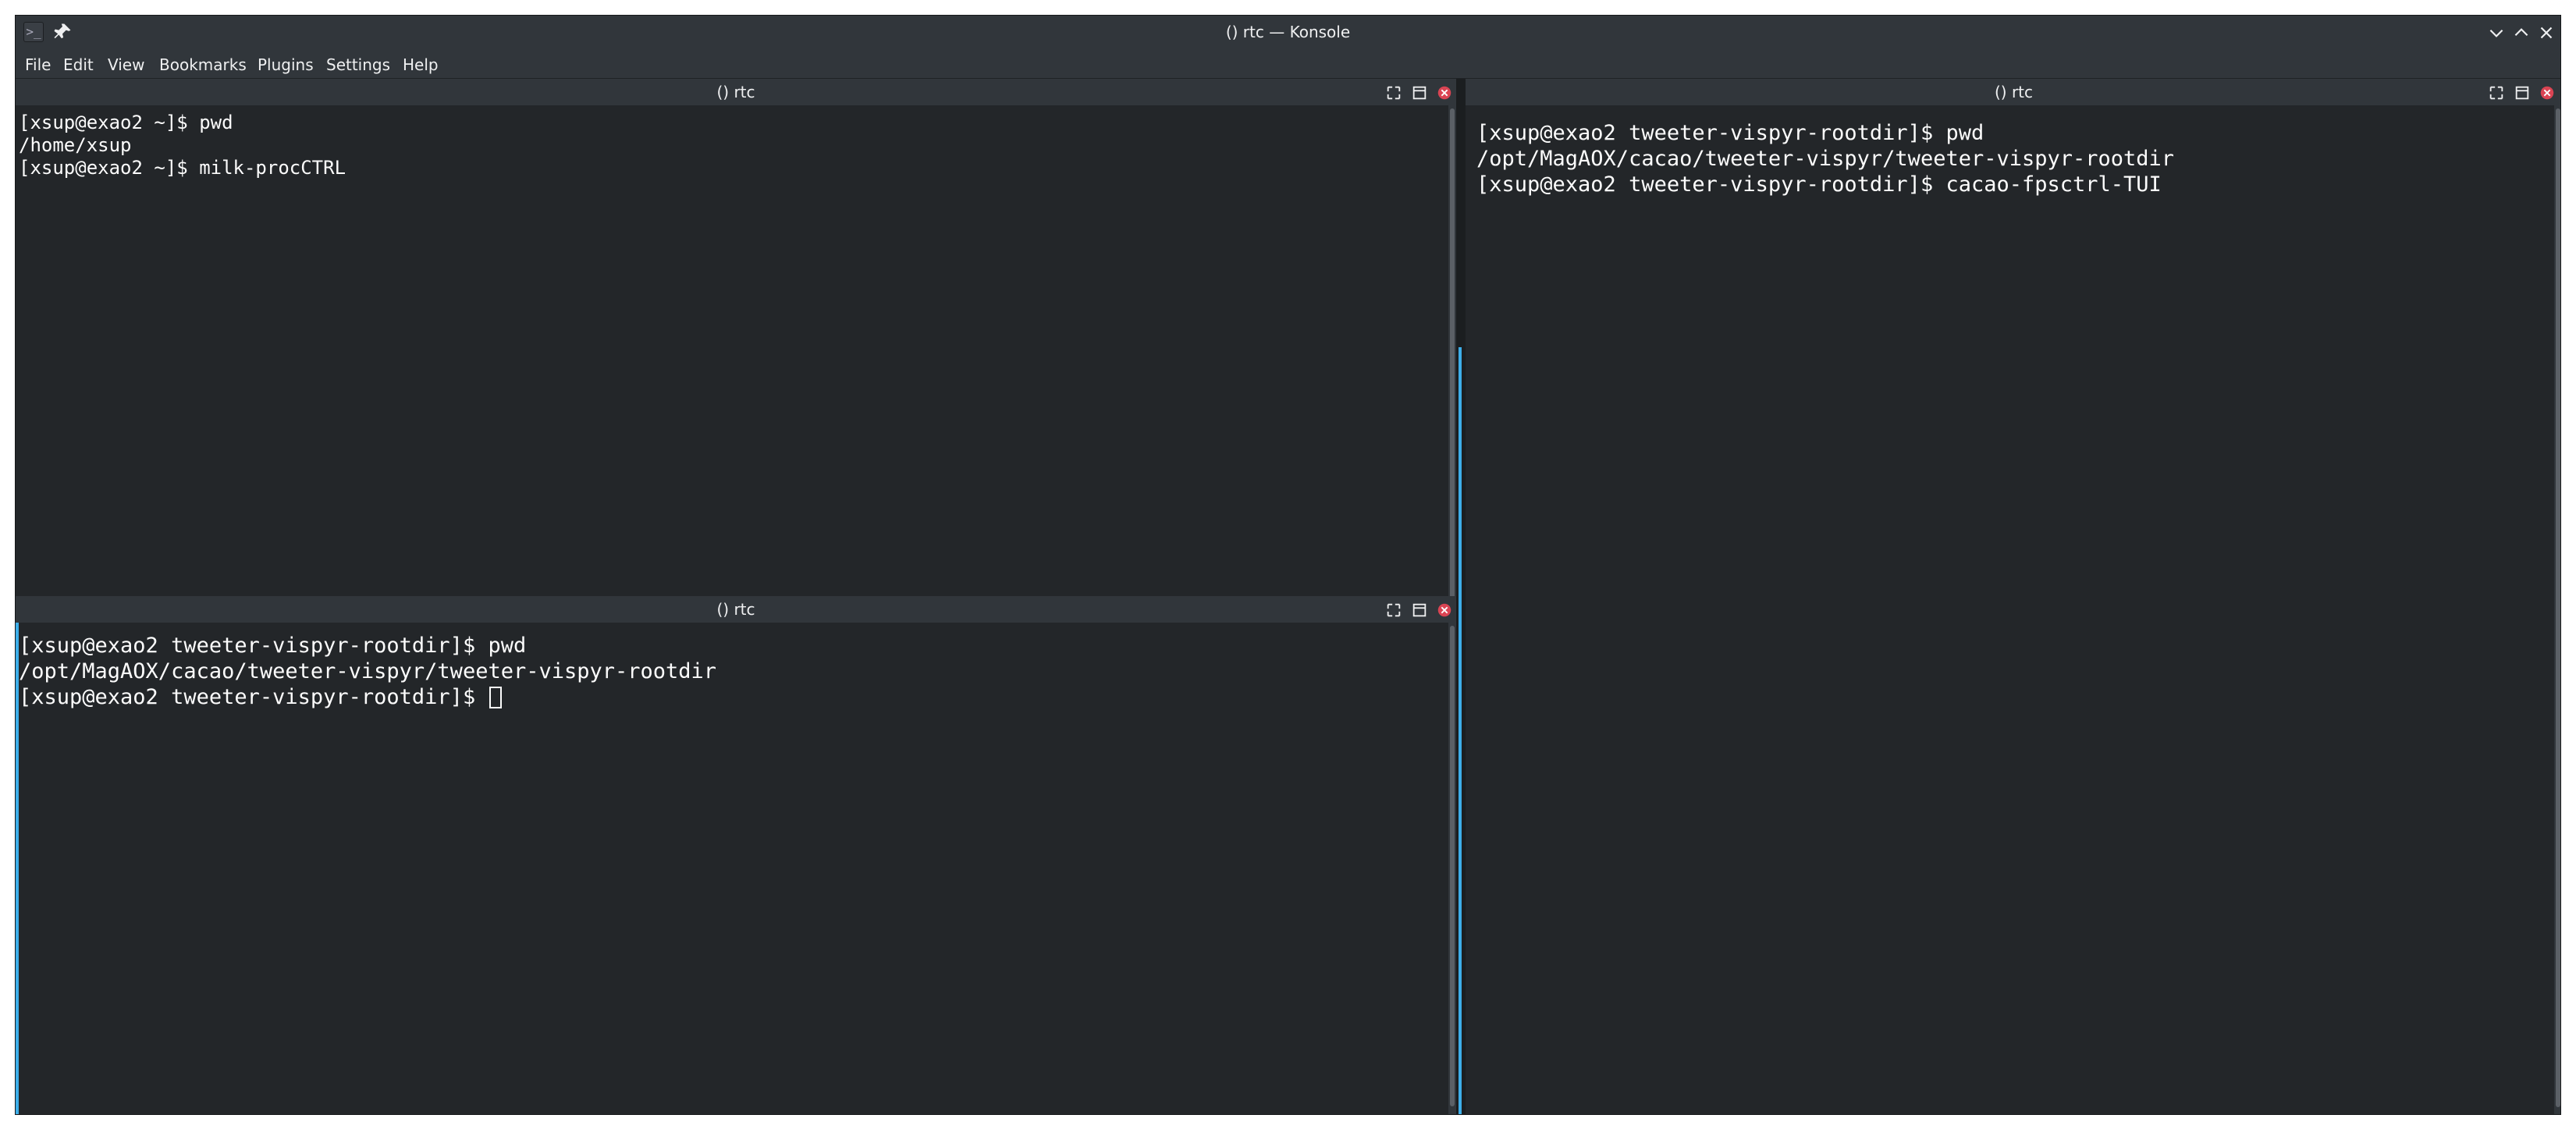 This screenshot has width=2576, height=1129. What do you see at coordinates (38, 65) in the screenshot?
I see `menu-file: File` at bounding box center [38, 65].